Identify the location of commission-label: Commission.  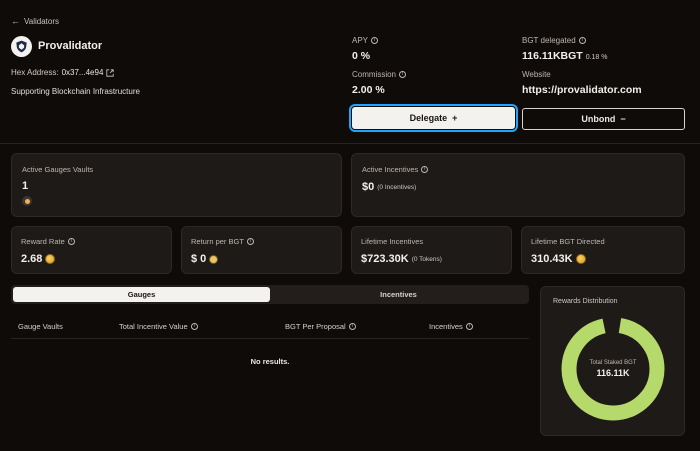
(374, 74).